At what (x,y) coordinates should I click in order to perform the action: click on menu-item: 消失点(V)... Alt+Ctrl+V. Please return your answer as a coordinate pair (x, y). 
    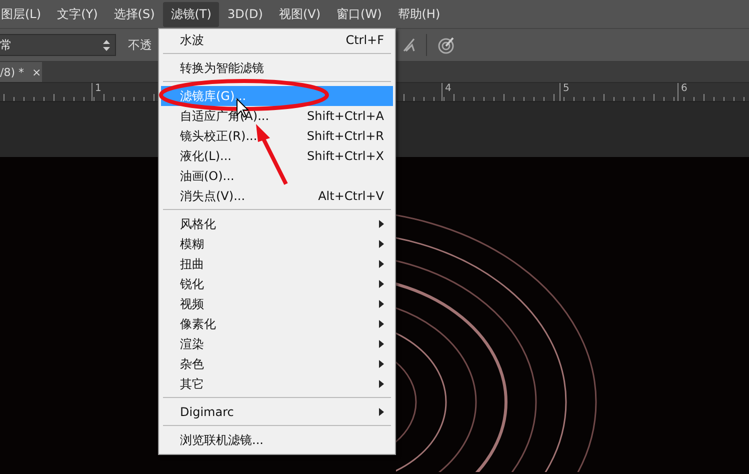
    Looking at the image, I should click on (277, 196).